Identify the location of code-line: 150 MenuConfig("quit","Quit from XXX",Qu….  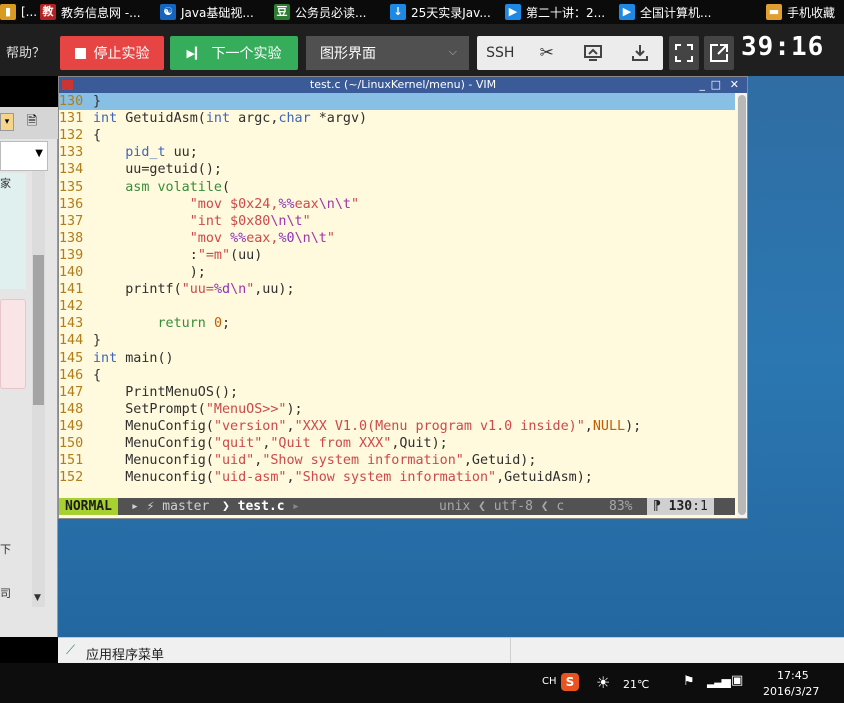
(397, 443).